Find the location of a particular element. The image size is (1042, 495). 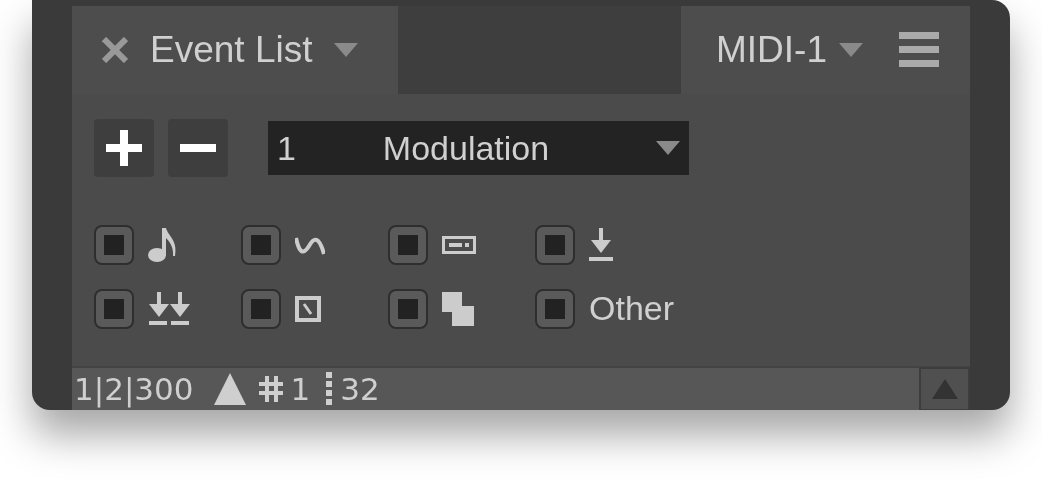

tab: Event List is located at coordinates (235, 50).